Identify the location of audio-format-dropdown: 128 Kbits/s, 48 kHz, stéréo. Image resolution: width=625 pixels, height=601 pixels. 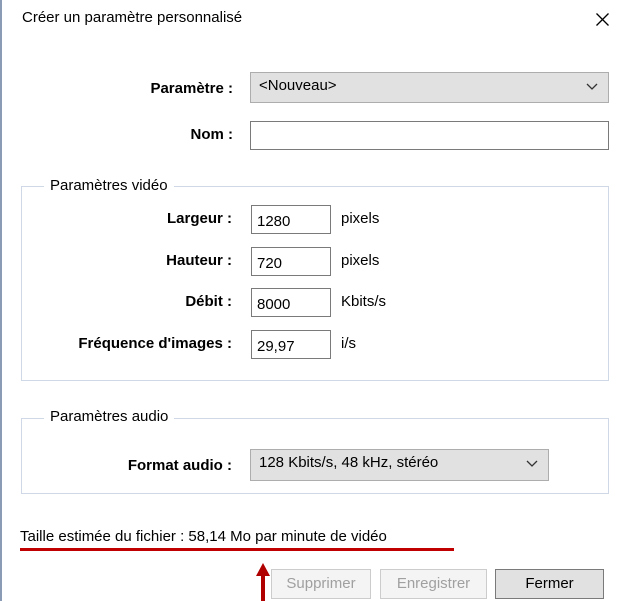
(399, 465).